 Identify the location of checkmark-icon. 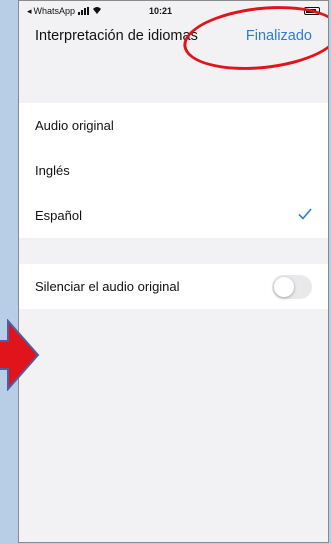
(305, 216).